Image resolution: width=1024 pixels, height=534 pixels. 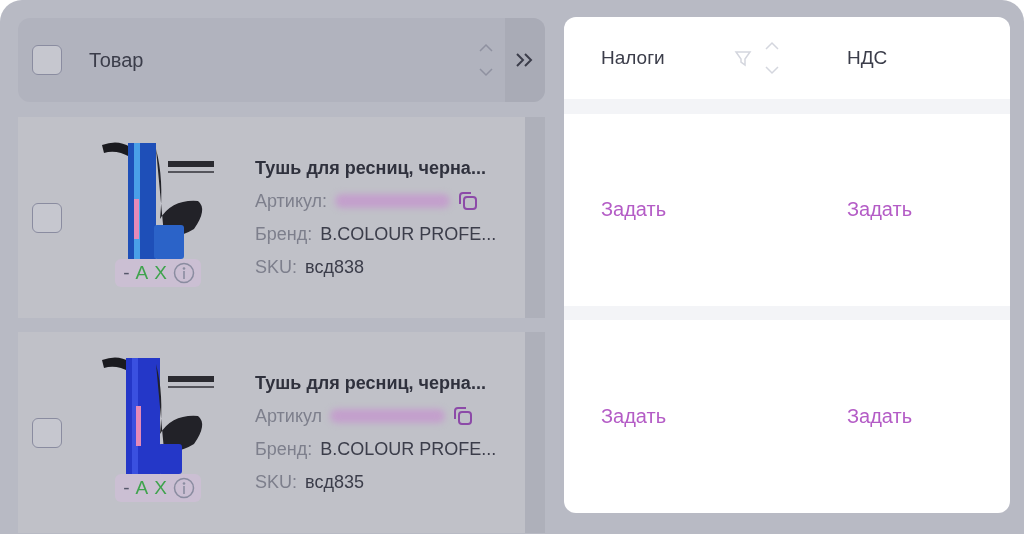 I want to click on column-header: Налоги, so click(x=633, y=57).